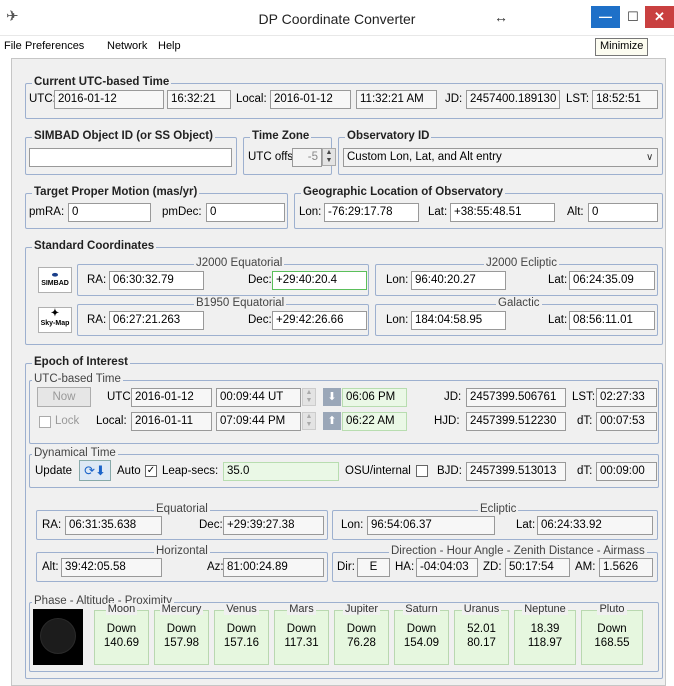 This screenshot has width=674, height=686. I want to click on galactic-title: Galactic, so click(519, 303).